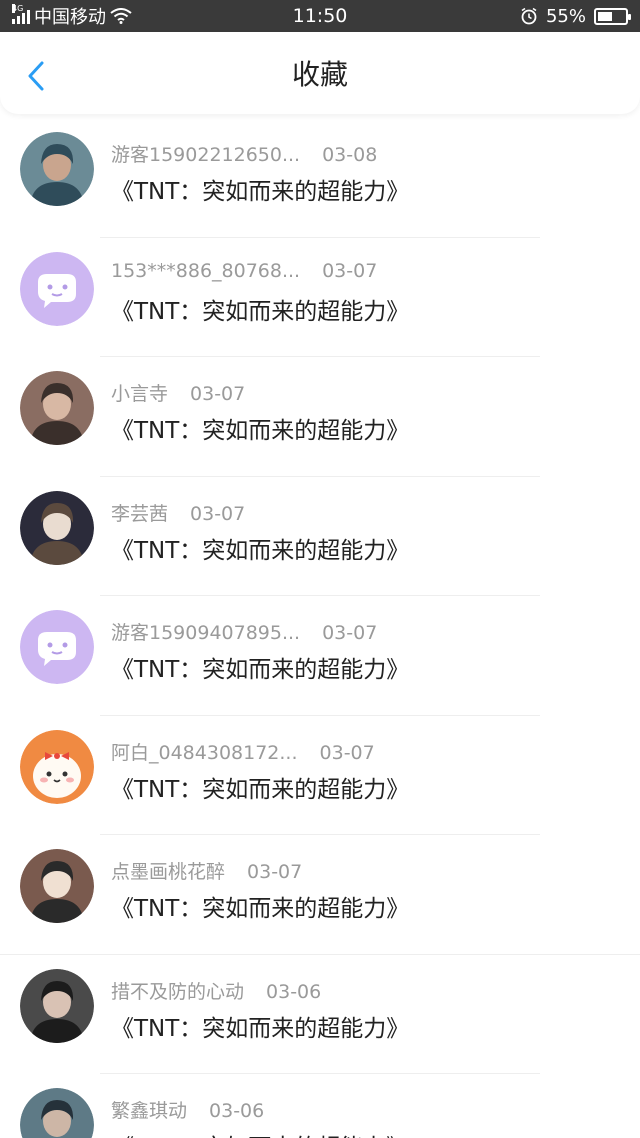  I want to click on item-meta: 阿白_0484308172... 03-07, so click(243, 751).